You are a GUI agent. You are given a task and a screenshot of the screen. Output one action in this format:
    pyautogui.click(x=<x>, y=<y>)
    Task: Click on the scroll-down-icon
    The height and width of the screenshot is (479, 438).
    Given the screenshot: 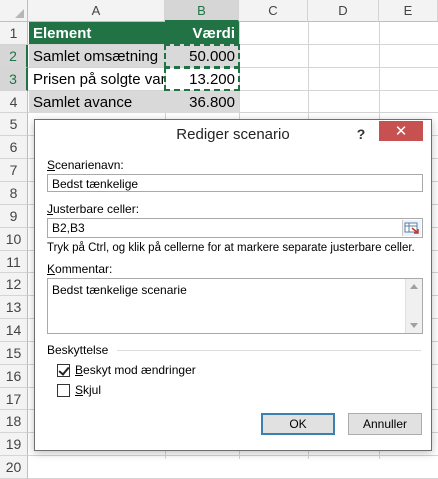 What is the action you would take?
    pyautogui.click(x=414, y=325)
    